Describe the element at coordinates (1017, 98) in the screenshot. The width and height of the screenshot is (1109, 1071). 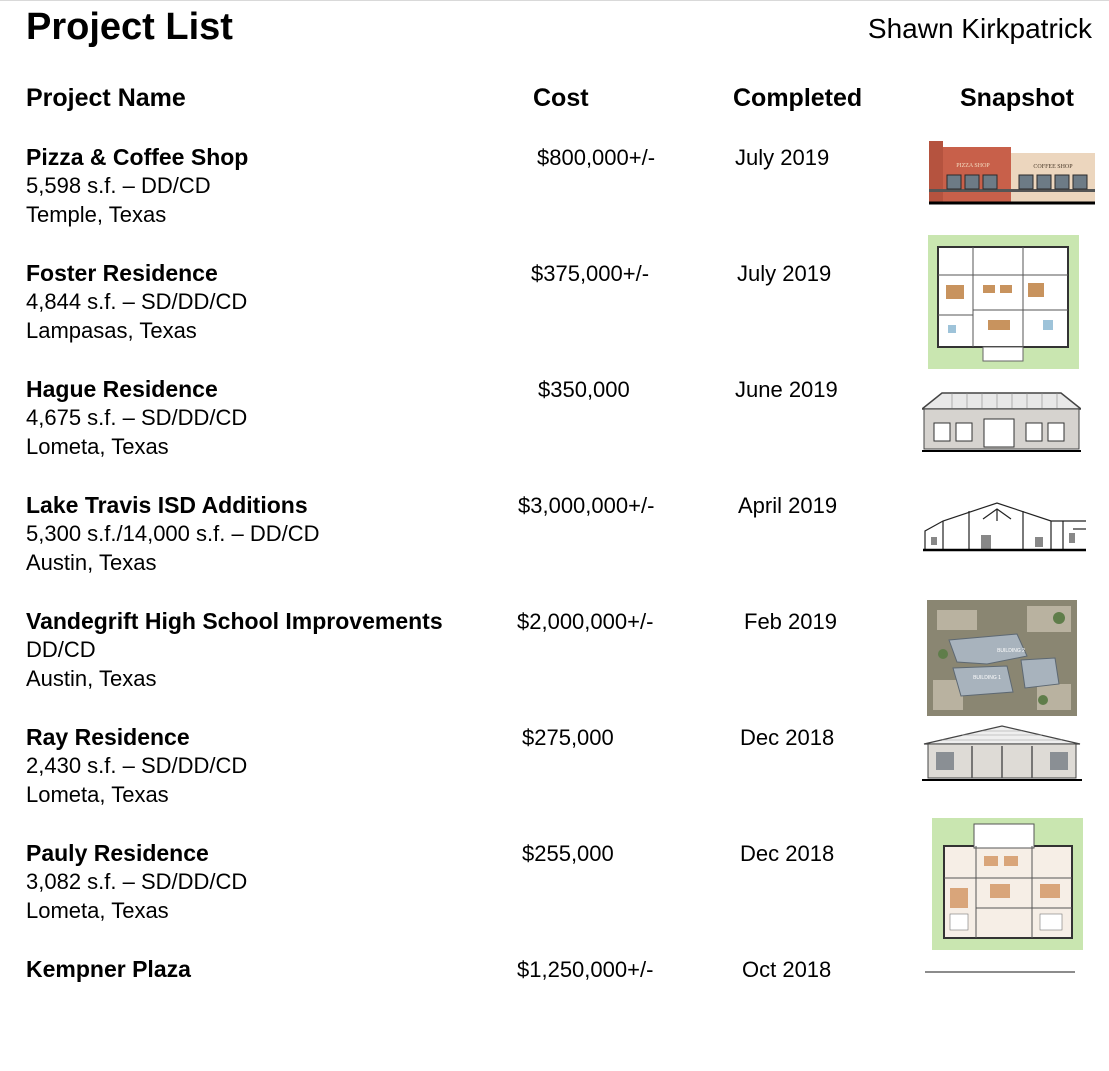
I see `column-header-snapshot: Snapshot` at that location.